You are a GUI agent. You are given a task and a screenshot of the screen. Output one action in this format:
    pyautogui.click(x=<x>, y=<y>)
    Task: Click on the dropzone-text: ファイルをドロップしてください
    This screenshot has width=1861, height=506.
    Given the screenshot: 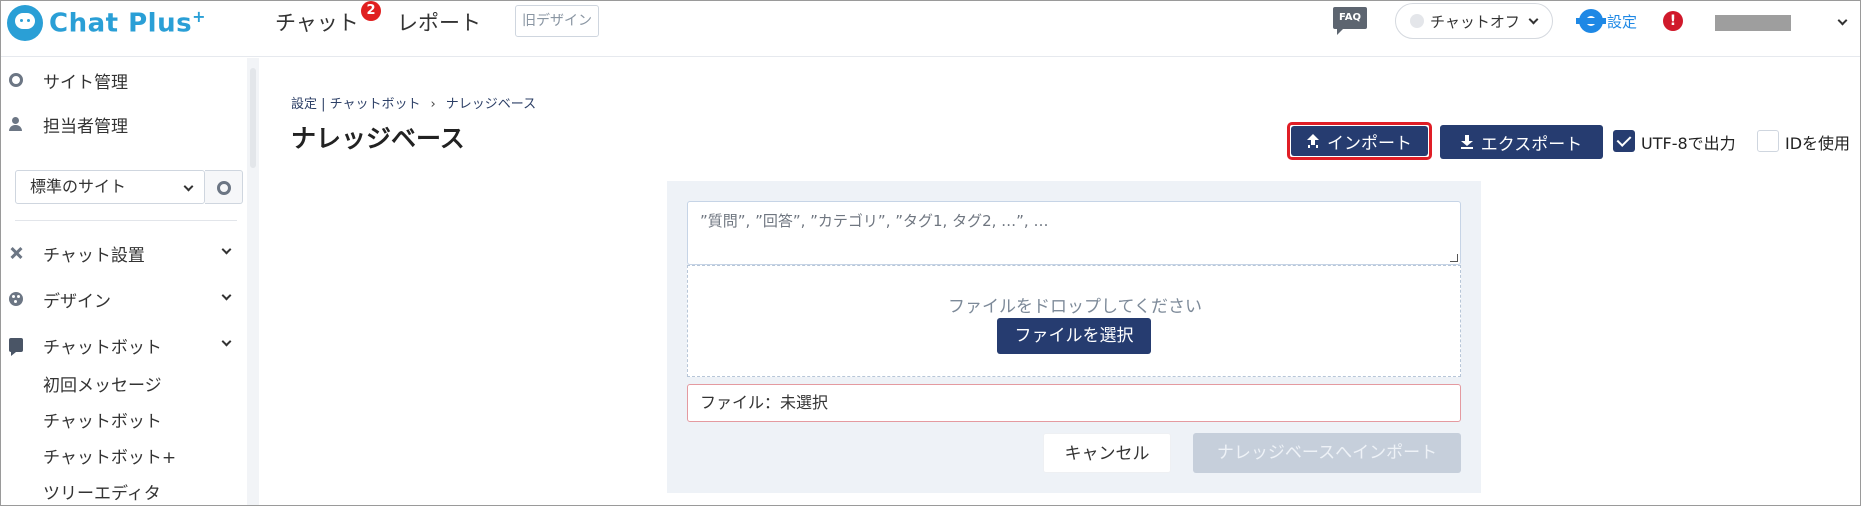 What is the action you would take?
    pyautogui.click(x=1075, y=307)
    